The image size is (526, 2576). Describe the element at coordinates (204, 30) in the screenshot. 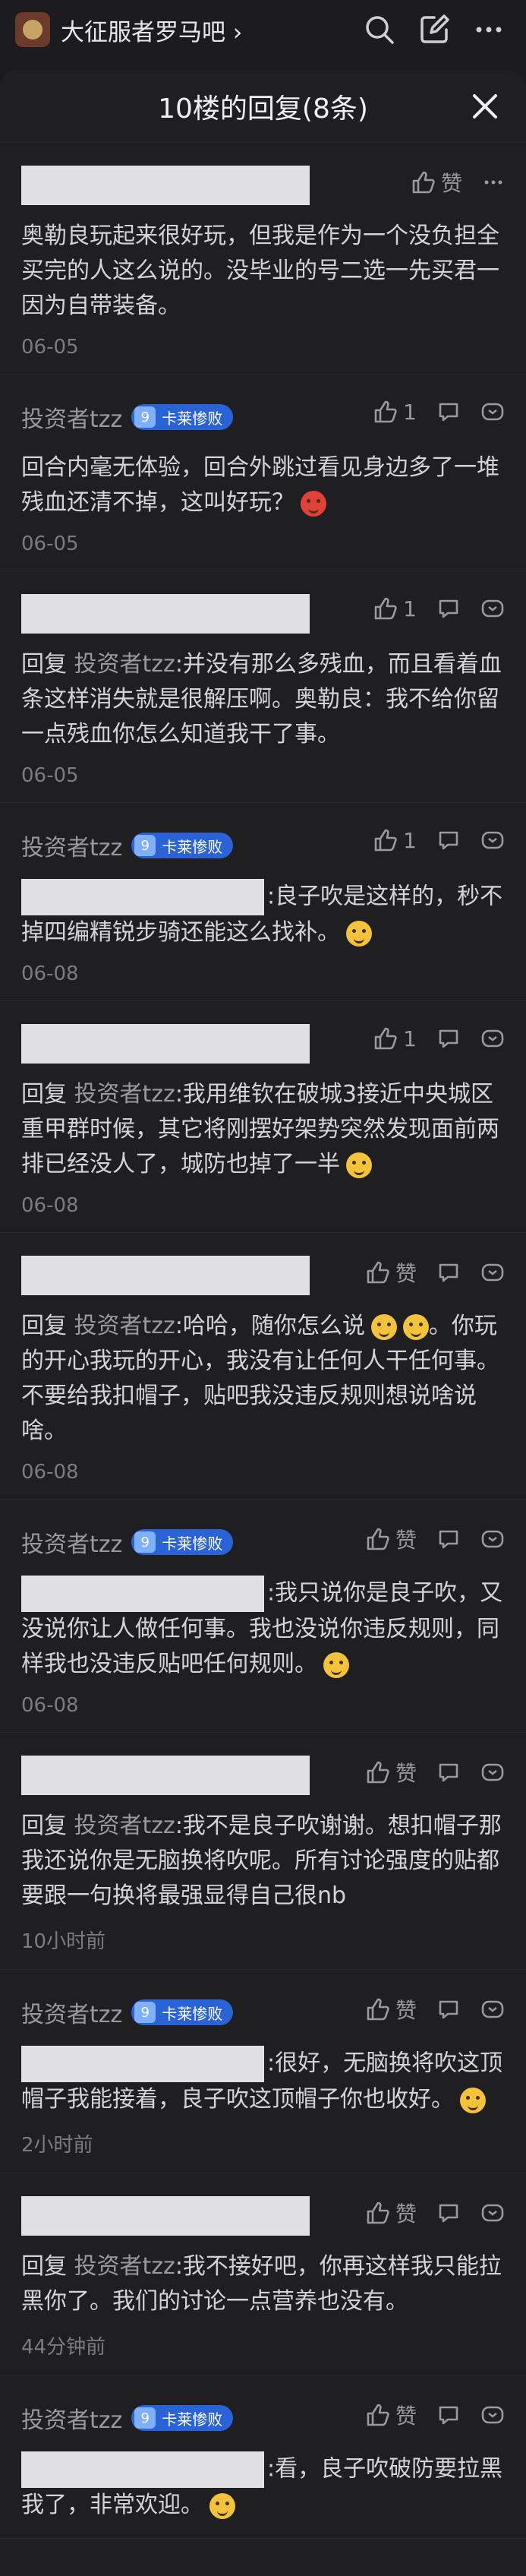

I see `forum-name: 大征服者罗马吧 ›` at that location.